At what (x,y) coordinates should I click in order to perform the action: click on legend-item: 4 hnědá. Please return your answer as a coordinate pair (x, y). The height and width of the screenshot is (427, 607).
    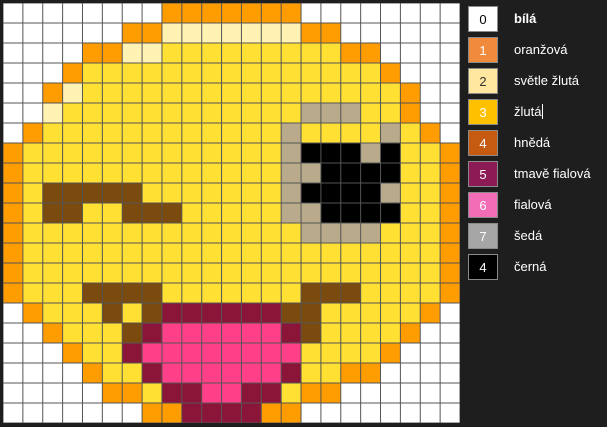
    Looking at the image, I should click on (536, 143).